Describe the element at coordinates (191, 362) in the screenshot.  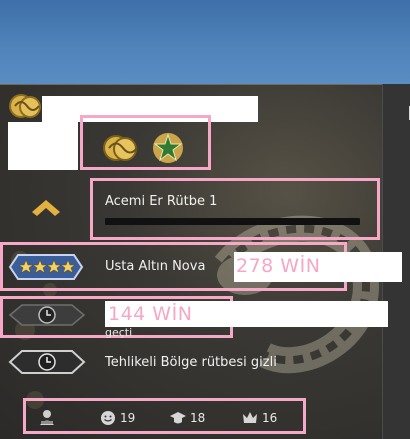
I see `danger-zone-label: Tehlikeli Bölge rütbesi gizli` at that location.